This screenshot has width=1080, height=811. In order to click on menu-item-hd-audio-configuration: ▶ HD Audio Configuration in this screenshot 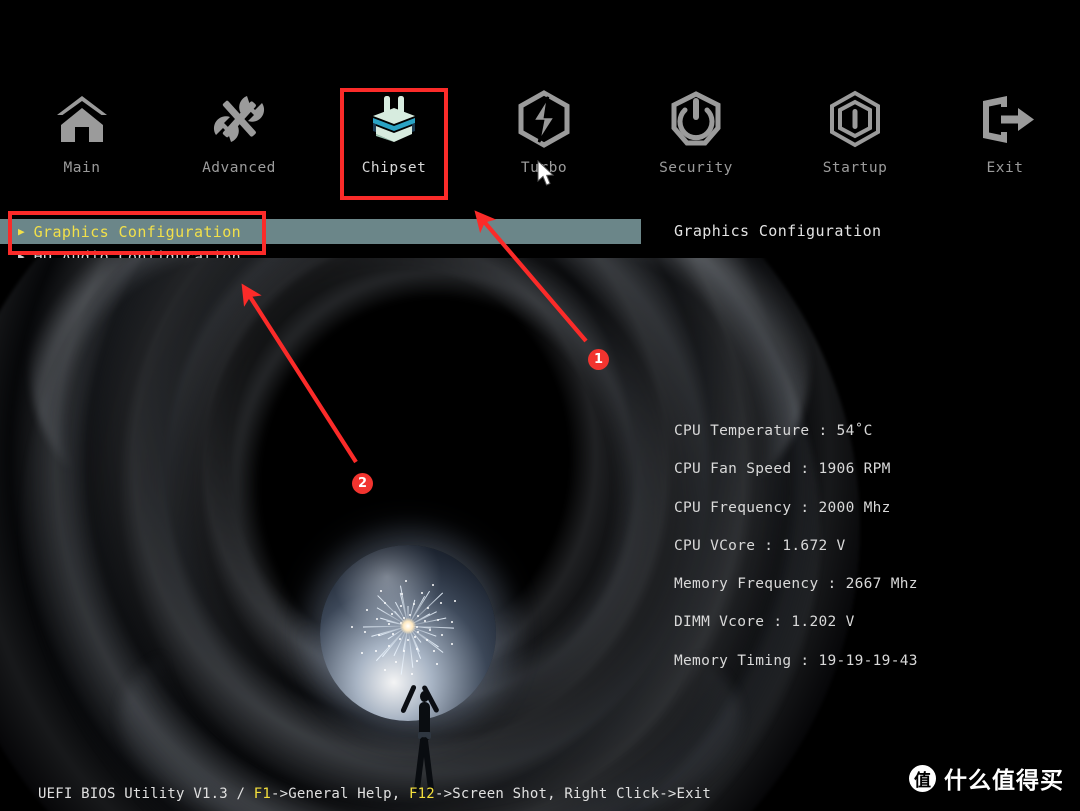, I will do `click(320, 251)`.